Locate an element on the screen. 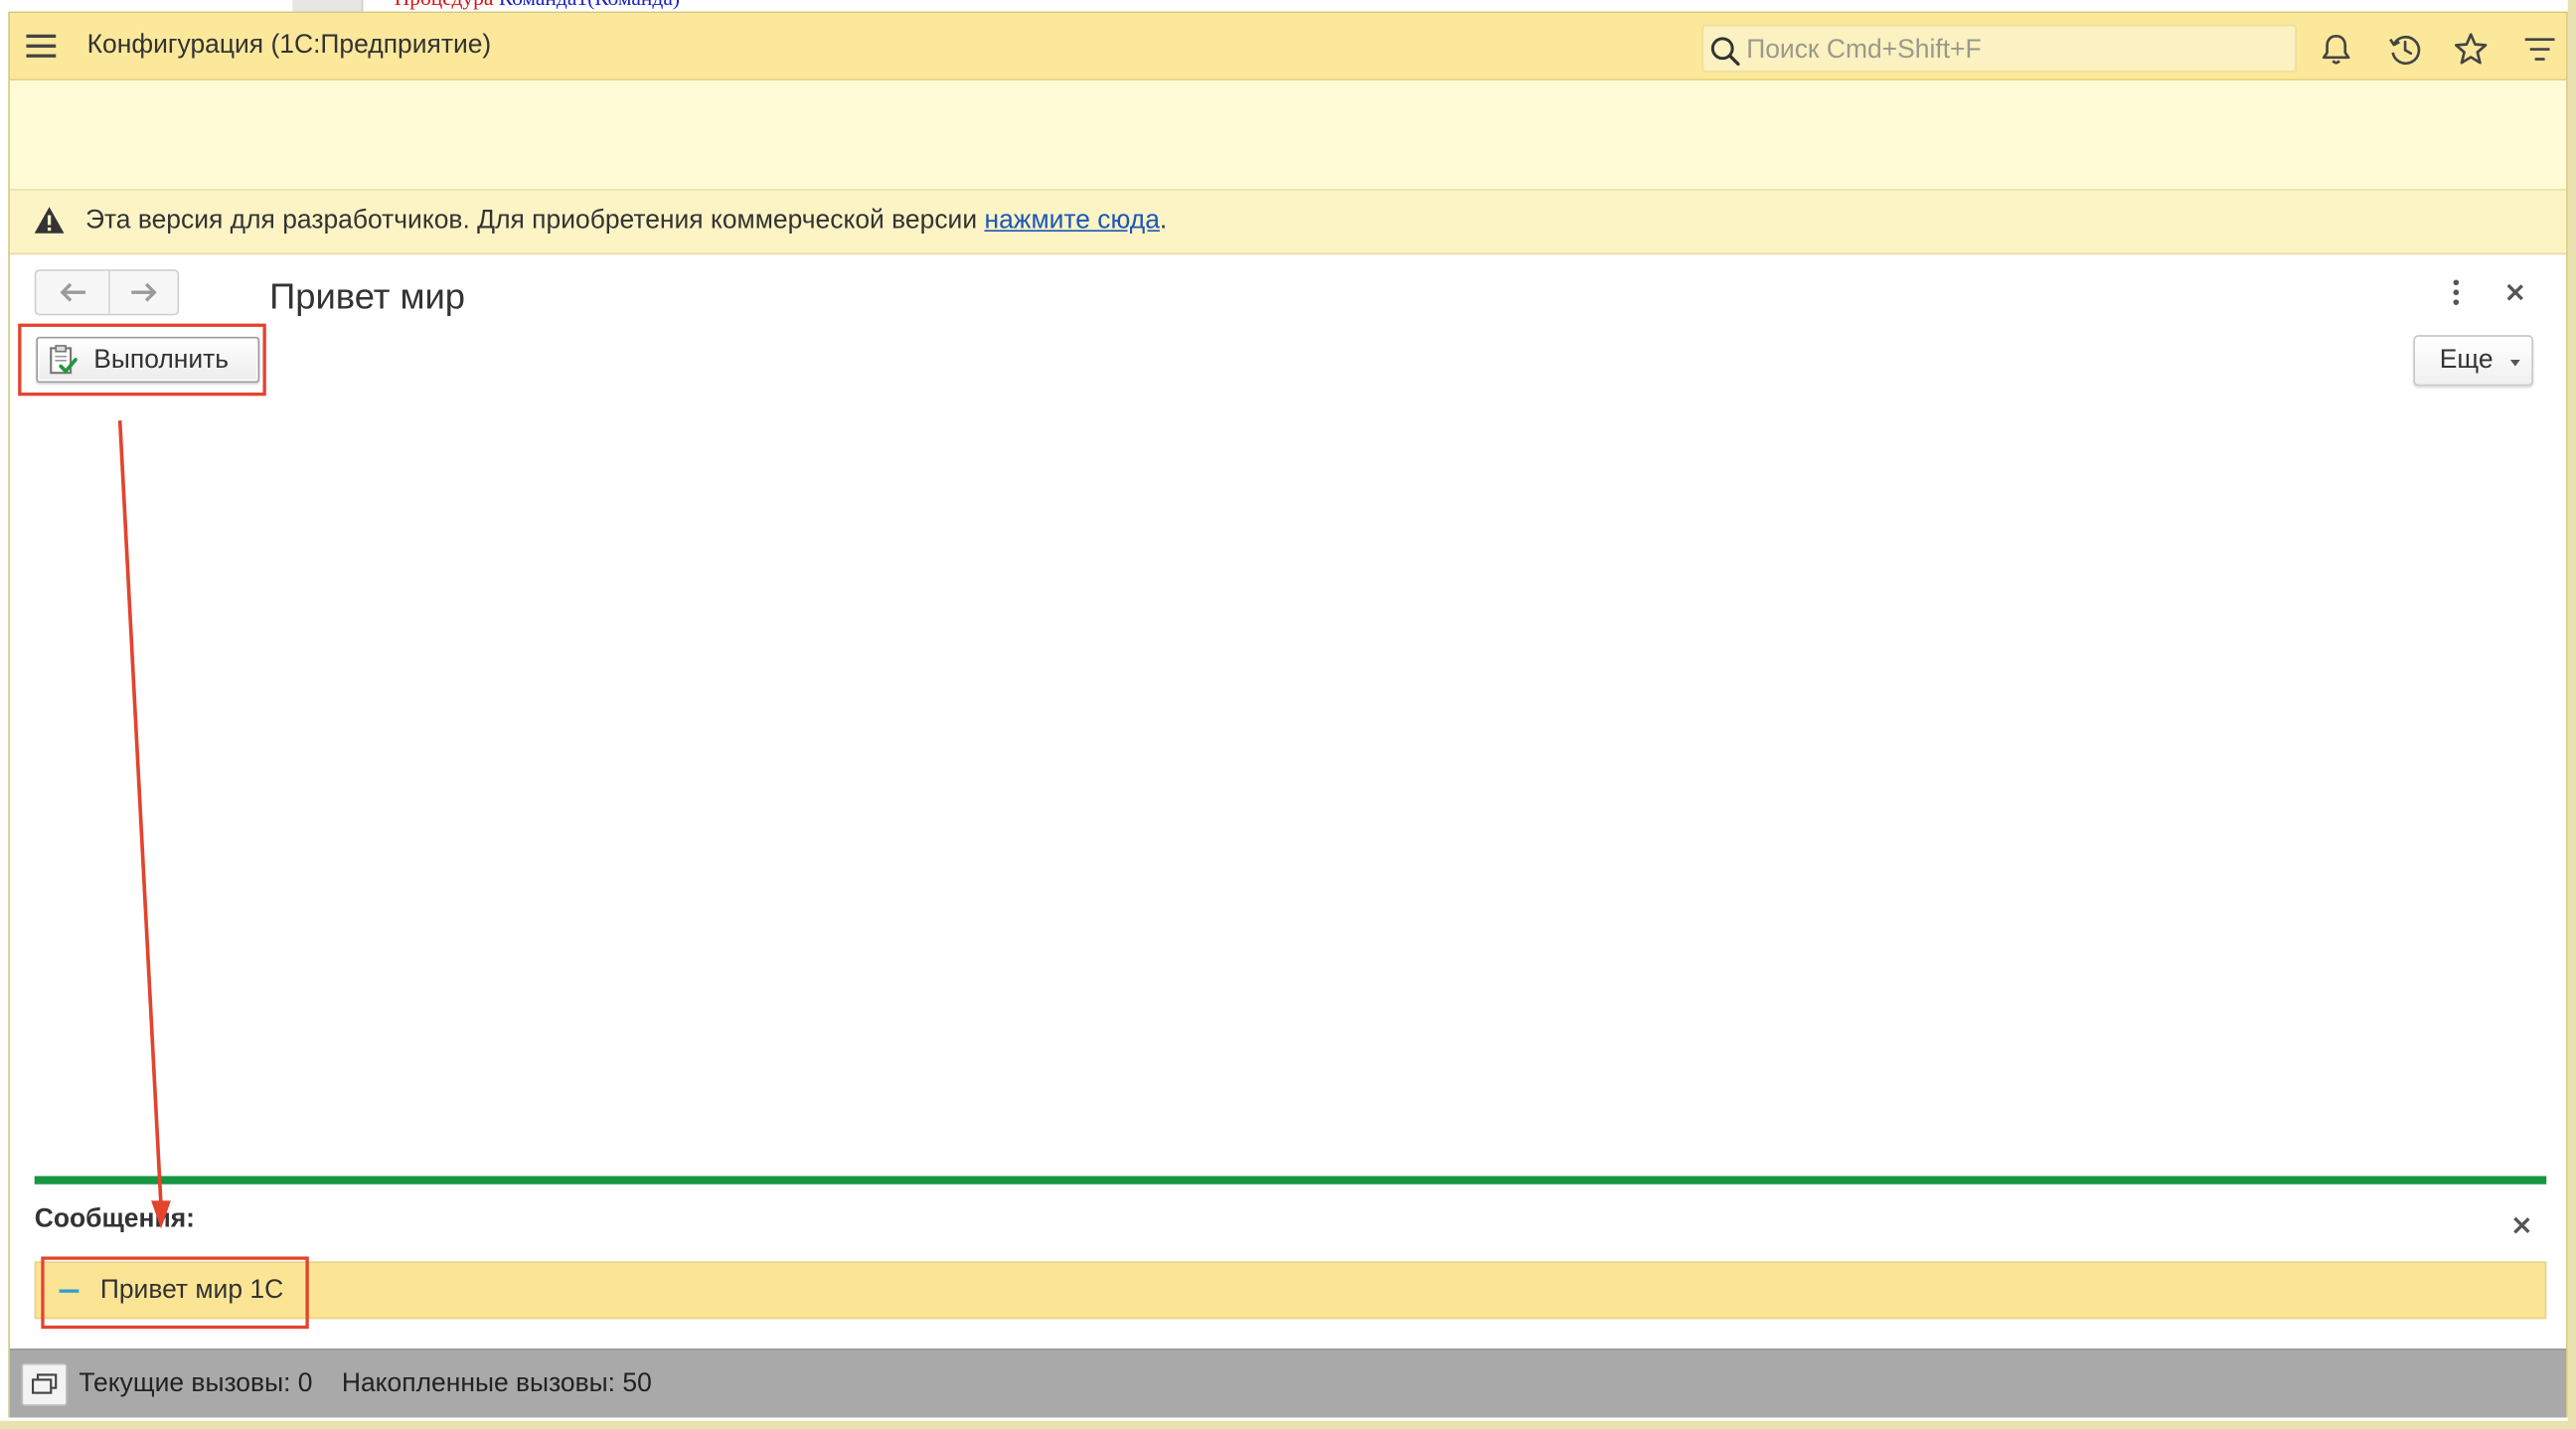 Image resolution: width=2576 pixels, height=1429 pixels. hamburger-menu-icon is located at coordinates (41, 46).